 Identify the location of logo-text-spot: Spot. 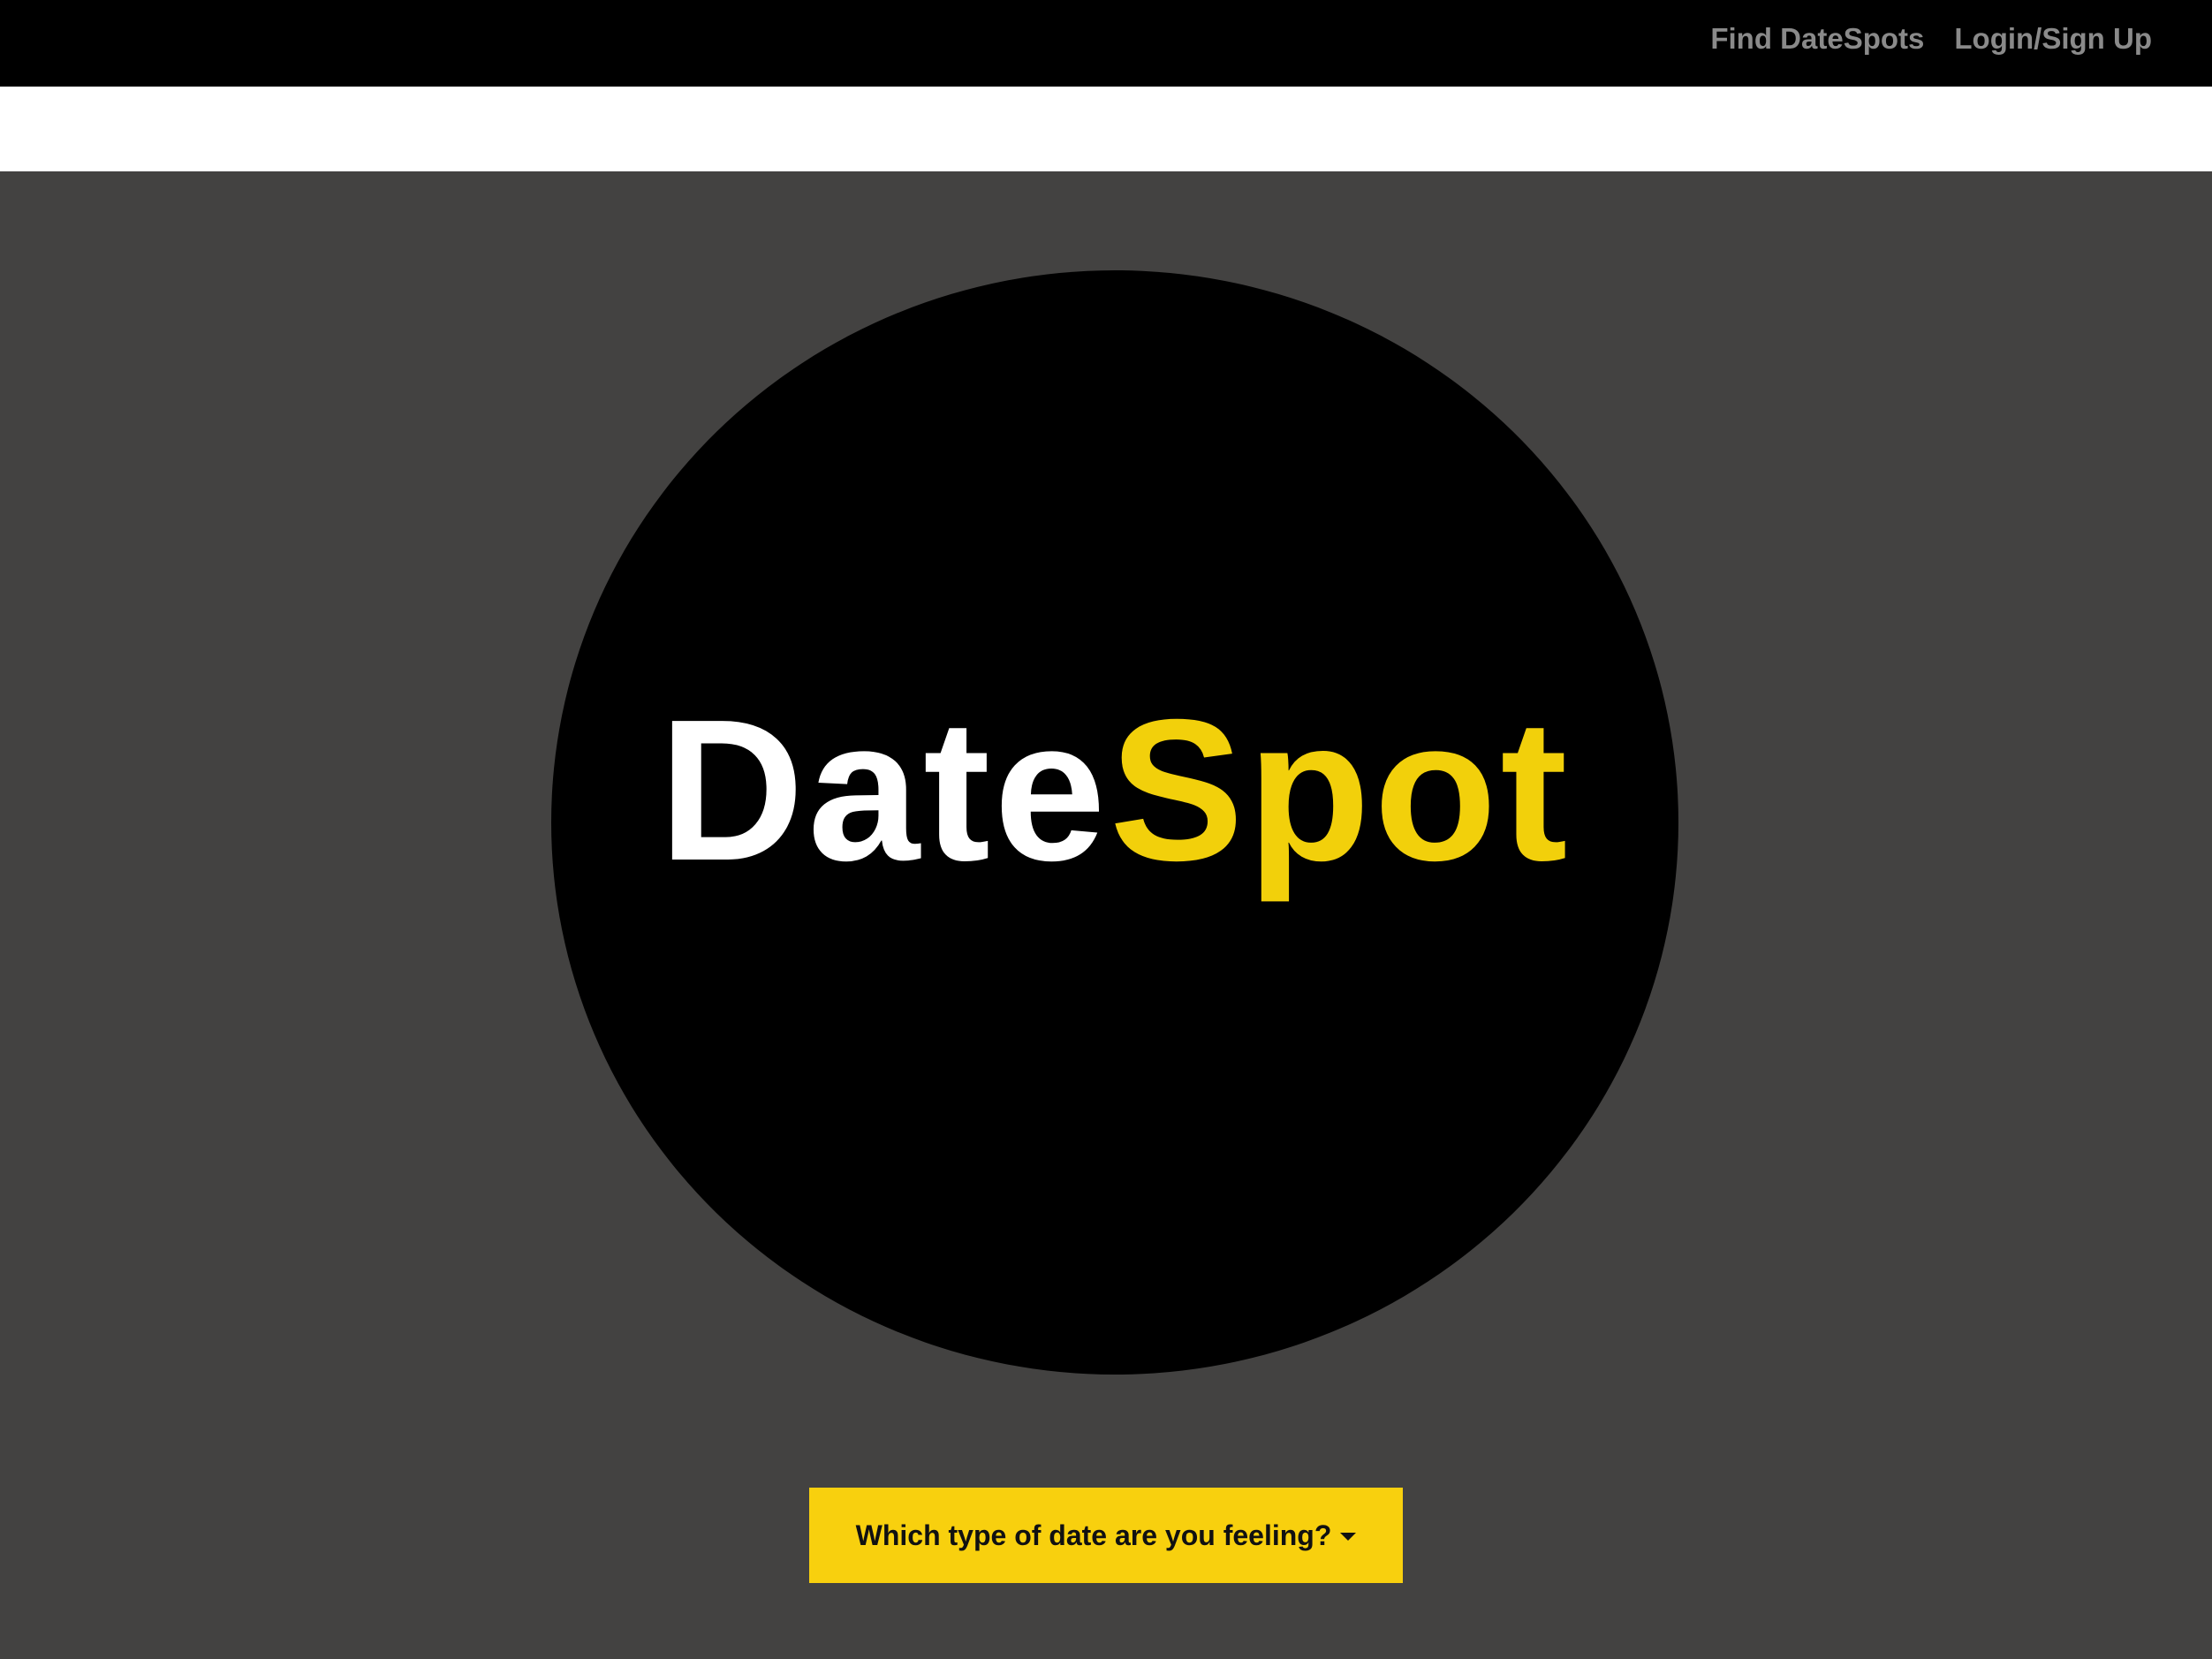
(1340, 790).